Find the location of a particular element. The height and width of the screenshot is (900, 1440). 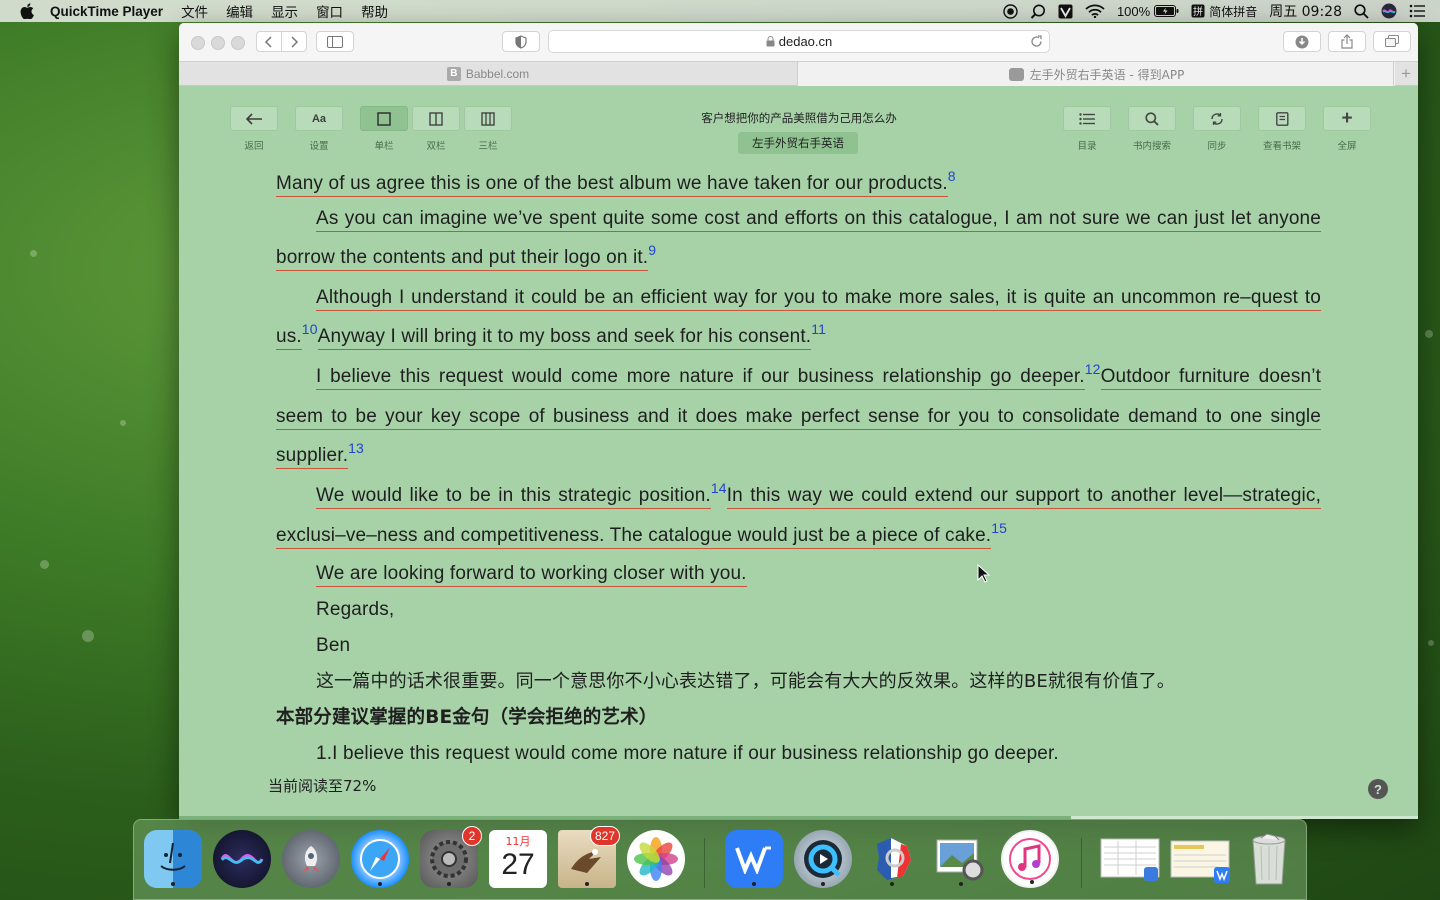

fullscreen-label: 全屏 is located at coordinates (1347, 146).